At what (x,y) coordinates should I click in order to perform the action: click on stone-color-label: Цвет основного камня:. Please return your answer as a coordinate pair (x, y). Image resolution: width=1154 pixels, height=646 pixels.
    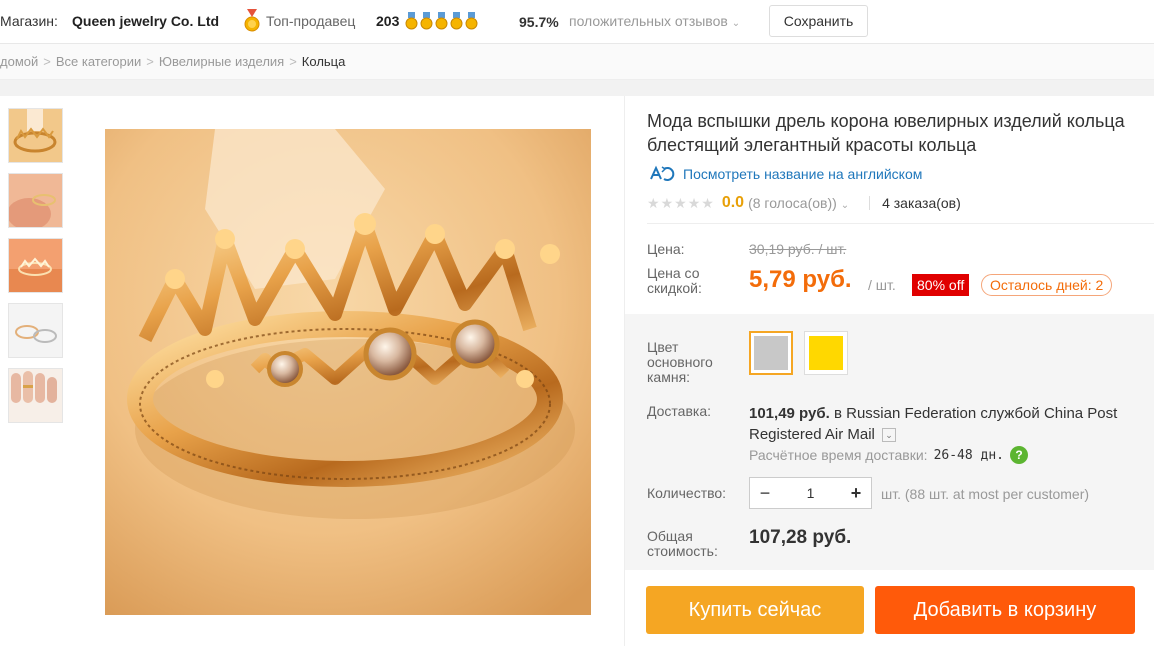
    Looking at the image, I should click on (680, 362).